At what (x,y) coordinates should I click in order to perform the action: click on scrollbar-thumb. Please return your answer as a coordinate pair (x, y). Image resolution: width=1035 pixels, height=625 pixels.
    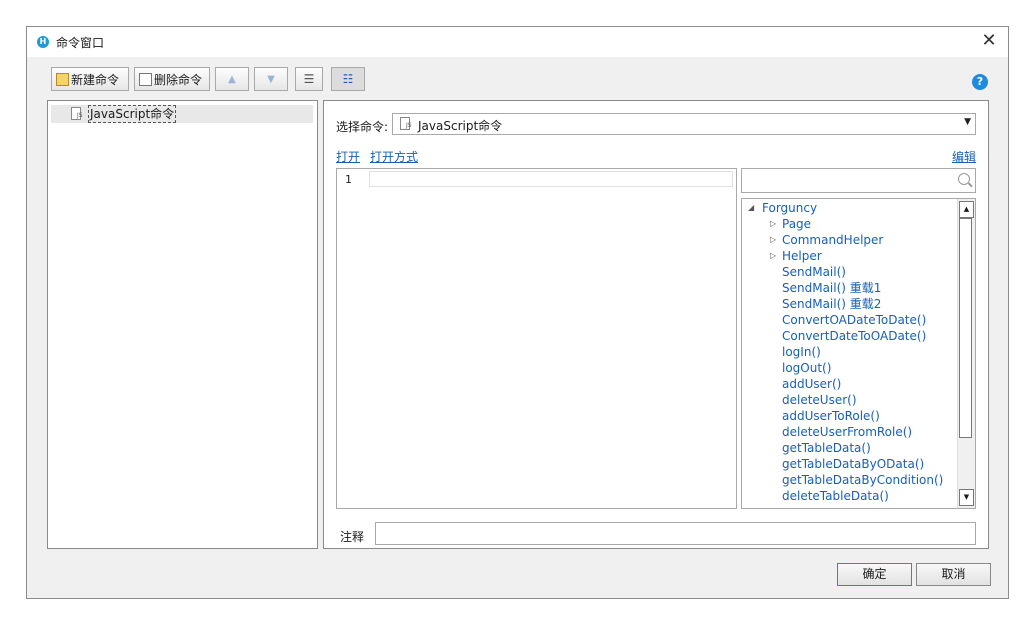
    Looking at the image, I should click on (965, 328).